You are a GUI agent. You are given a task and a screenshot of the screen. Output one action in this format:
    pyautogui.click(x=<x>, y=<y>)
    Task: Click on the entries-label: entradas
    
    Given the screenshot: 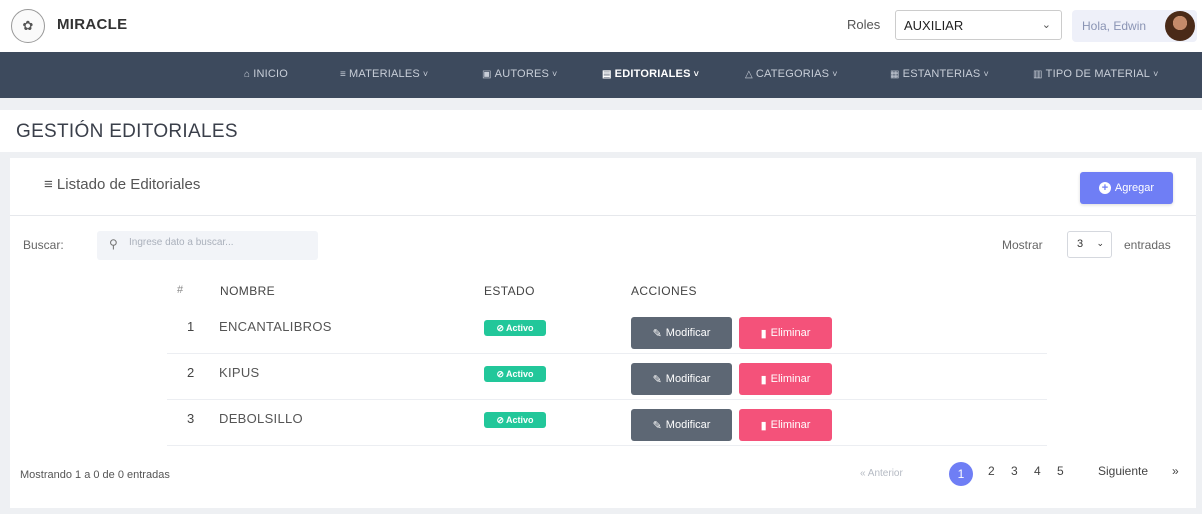 What is the action you would take?
    pyautogui.click(x=1147, y=245)
    